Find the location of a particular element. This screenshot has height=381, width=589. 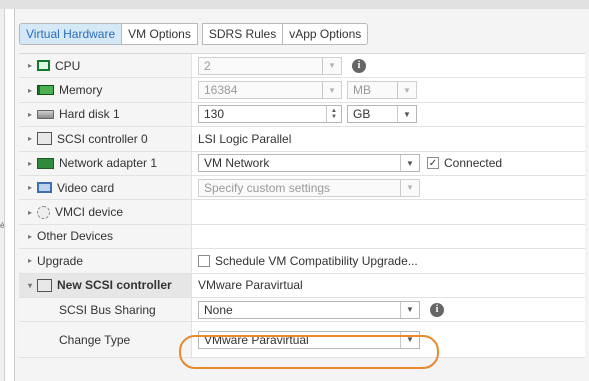

tab-vm-options: VM Options is located at coordinates (160, 34).